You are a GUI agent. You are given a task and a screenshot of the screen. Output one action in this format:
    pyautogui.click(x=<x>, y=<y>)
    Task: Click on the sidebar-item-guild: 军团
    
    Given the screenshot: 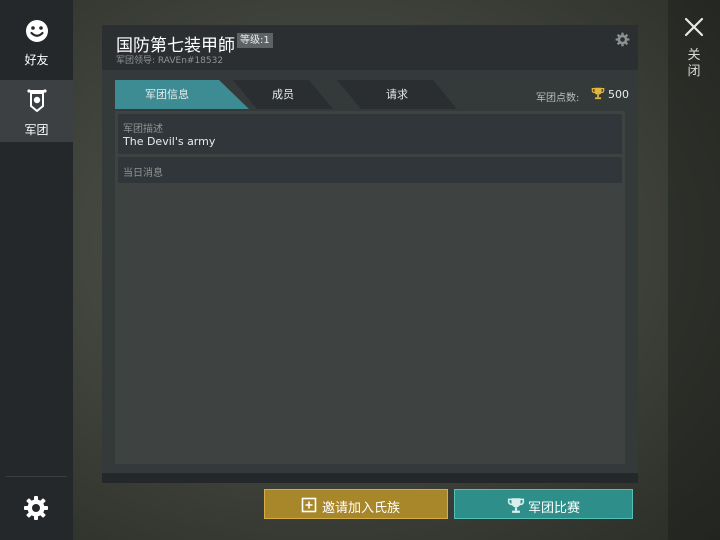 What is the action you would take?
    pyautogui.click(x=36, y=111)
    